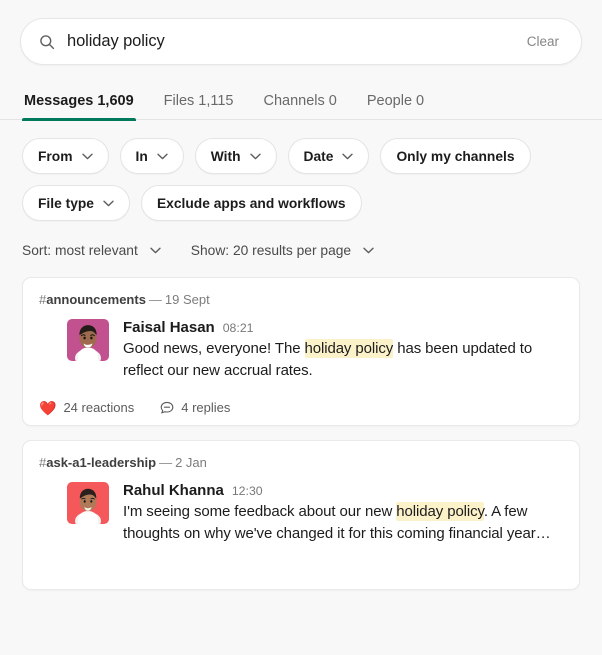  I want to click on filter-only-my-channels: Only my channels, so click(455, 156).